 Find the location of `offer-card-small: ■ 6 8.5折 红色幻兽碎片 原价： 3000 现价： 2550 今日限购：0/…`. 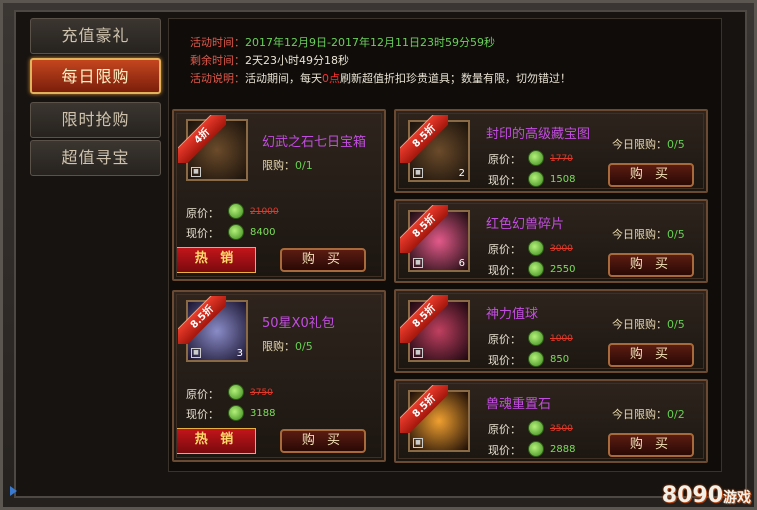

offer-card-small: ■ 6 8.5折 红色幻兽碎片 原价： 3000 现价： 2550 今日限购：0/… is located at coordinates (551, 241).